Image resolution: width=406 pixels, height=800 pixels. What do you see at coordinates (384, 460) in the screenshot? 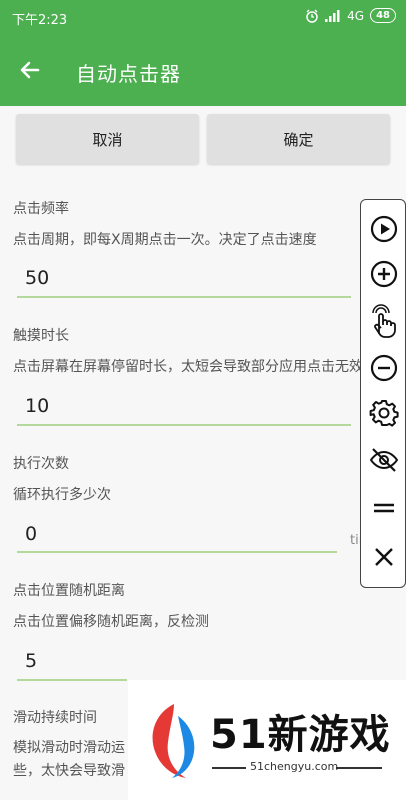
I see `hide-eye-icon` at bounding box center [384, 460].